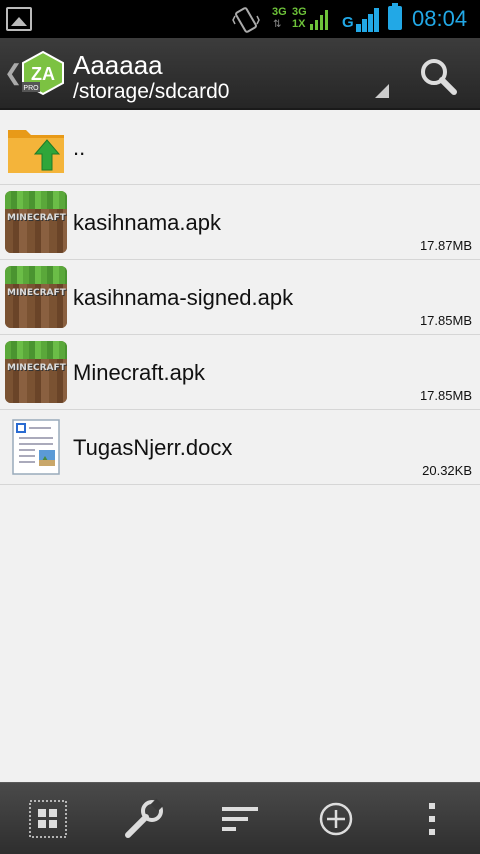 This screenshot has width=480, height=854. Describe the element at coordinates (432, 819) in the screenshot. I see `overflow-menu-icon` at that location.